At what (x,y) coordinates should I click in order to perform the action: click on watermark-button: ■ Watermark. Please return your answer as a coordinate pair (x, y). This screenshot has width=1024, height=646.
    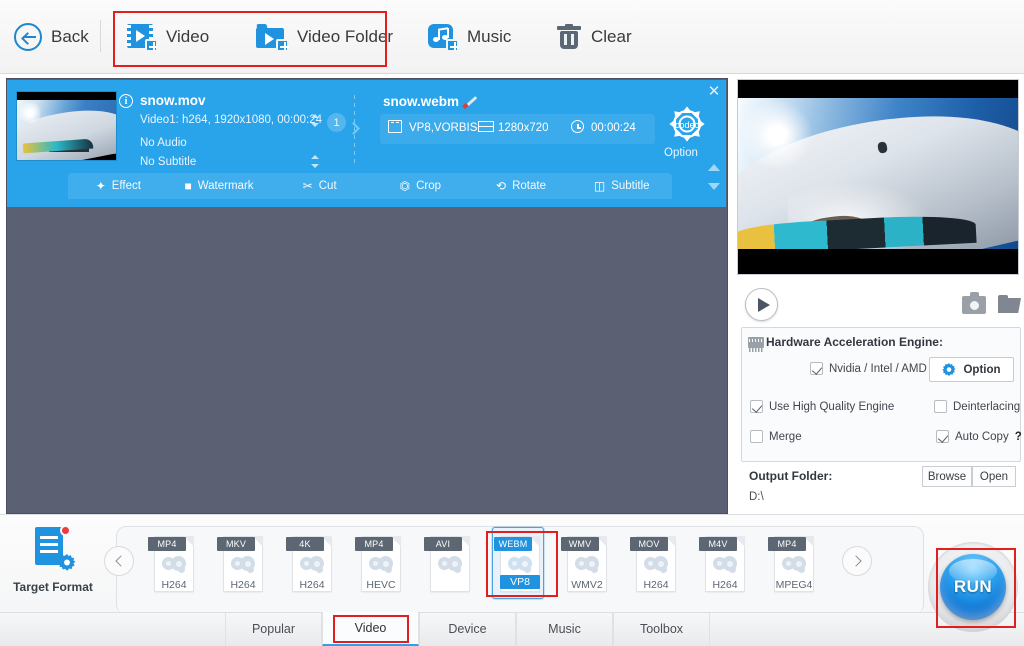
    Looking at the image, I should click on (219, 186).